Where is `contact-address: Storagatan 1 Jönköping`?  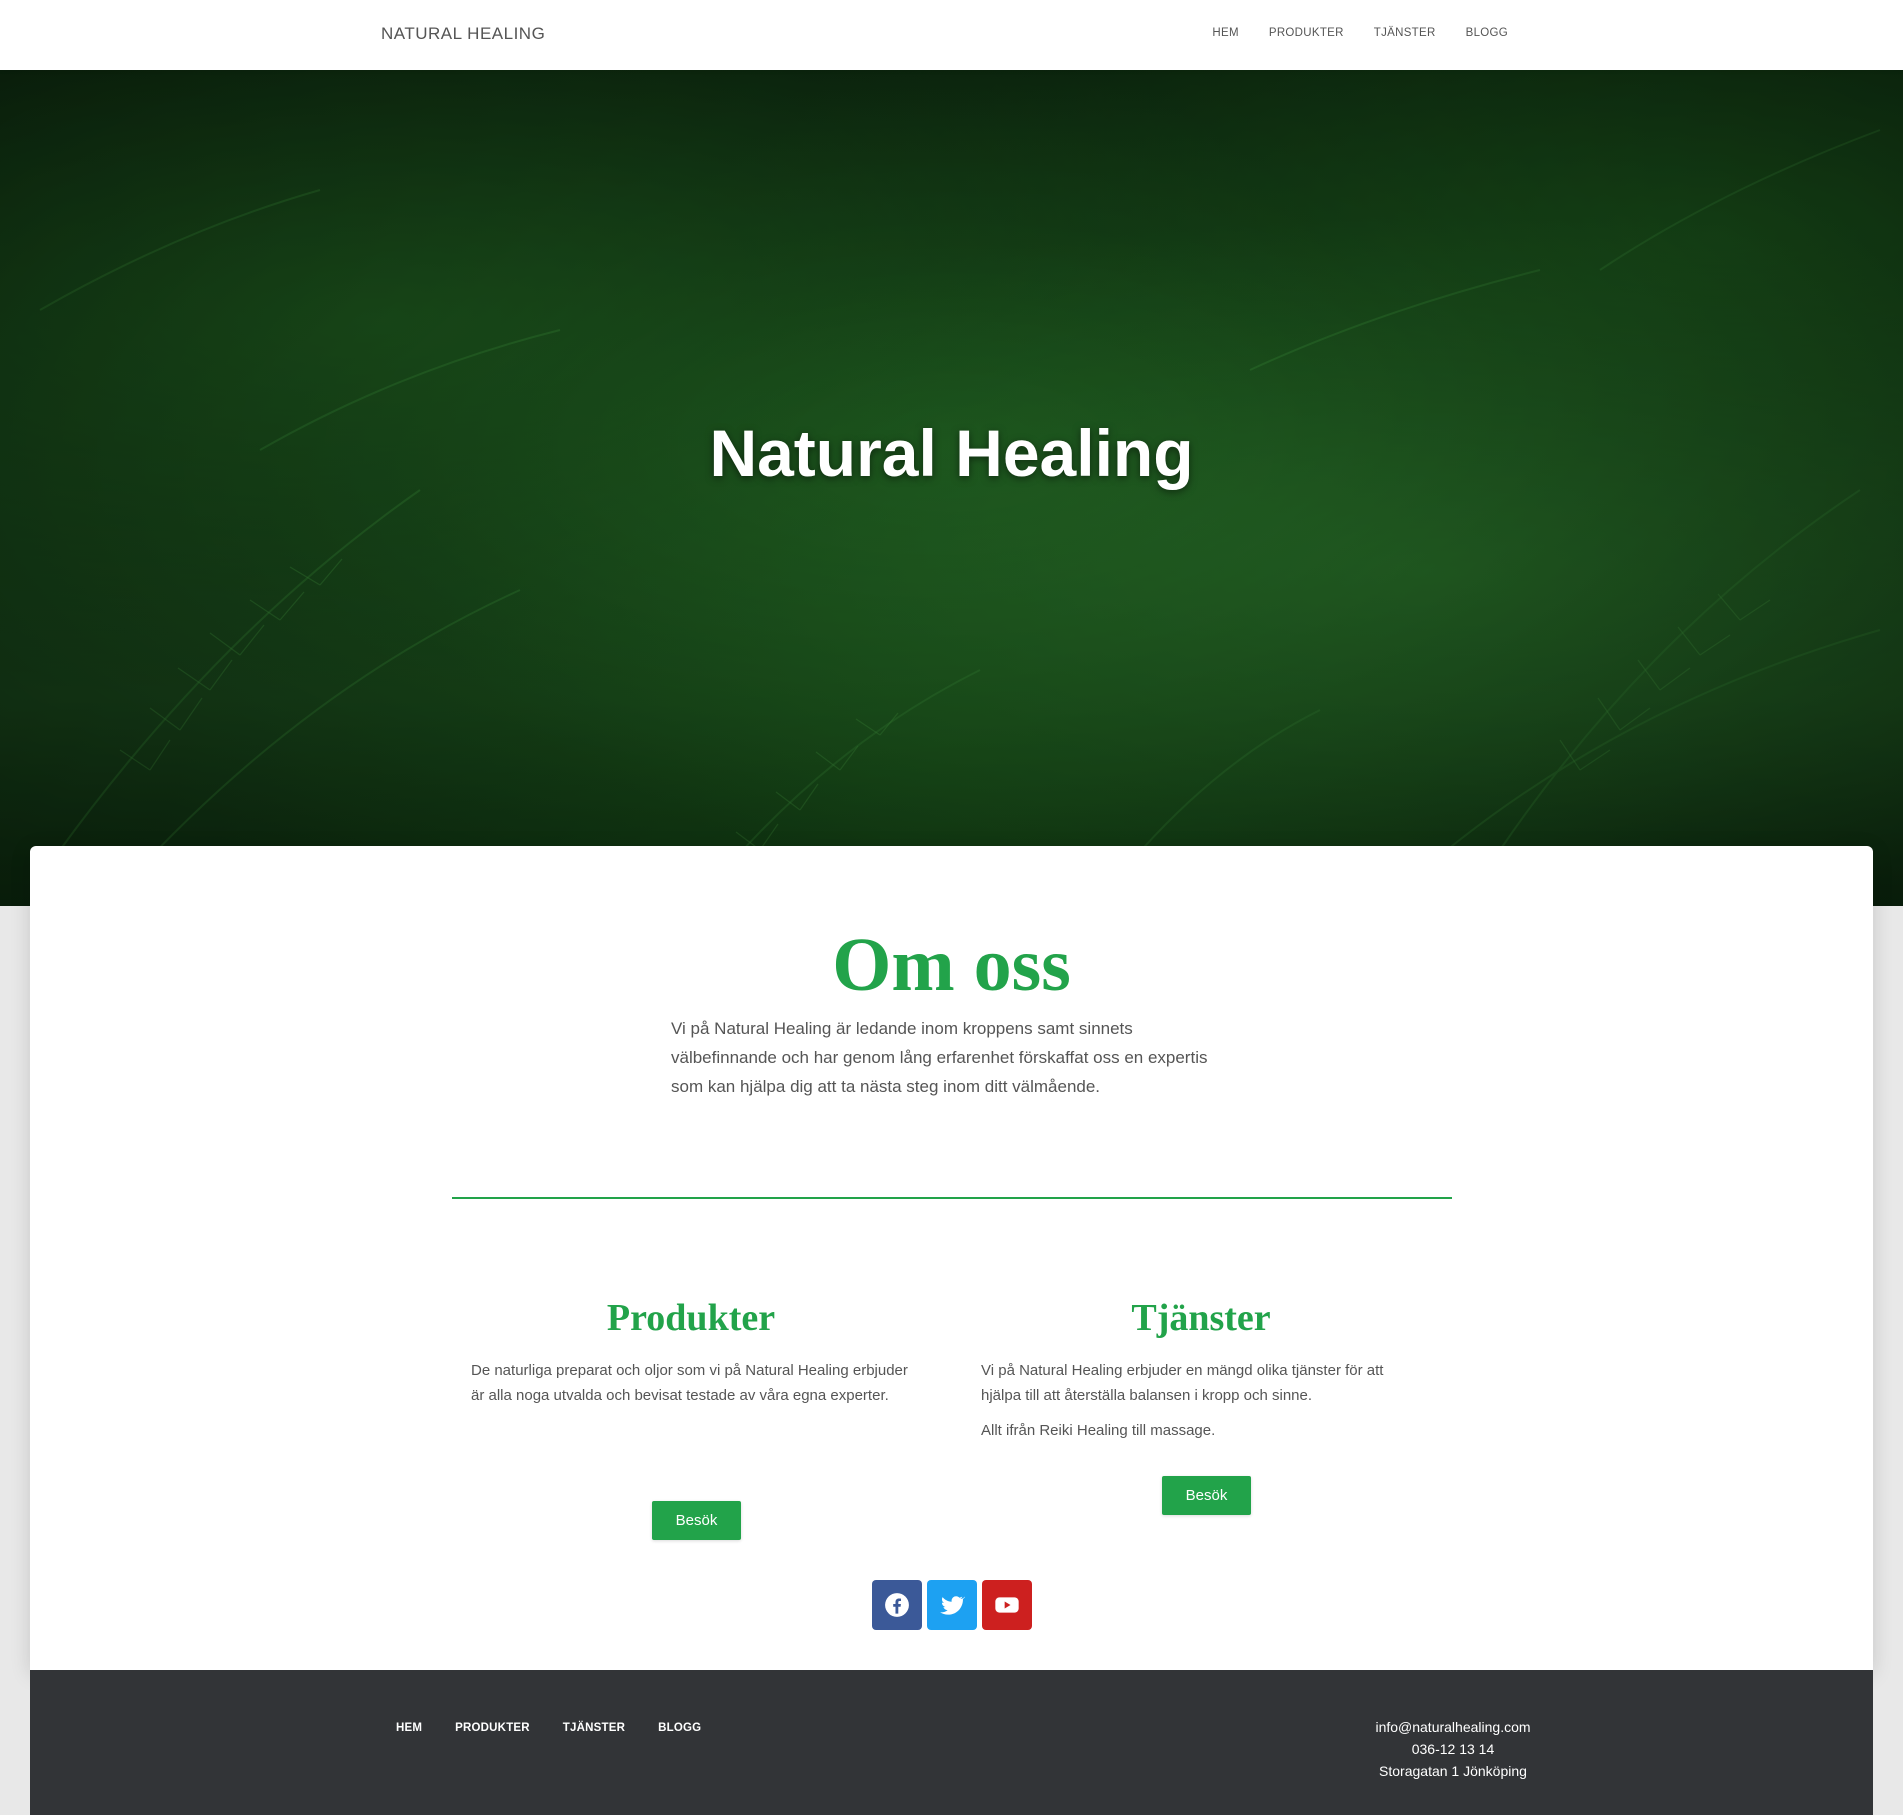 contact-address: Storagatan 1 Jönköping is located at coordinates (1453, 1771).